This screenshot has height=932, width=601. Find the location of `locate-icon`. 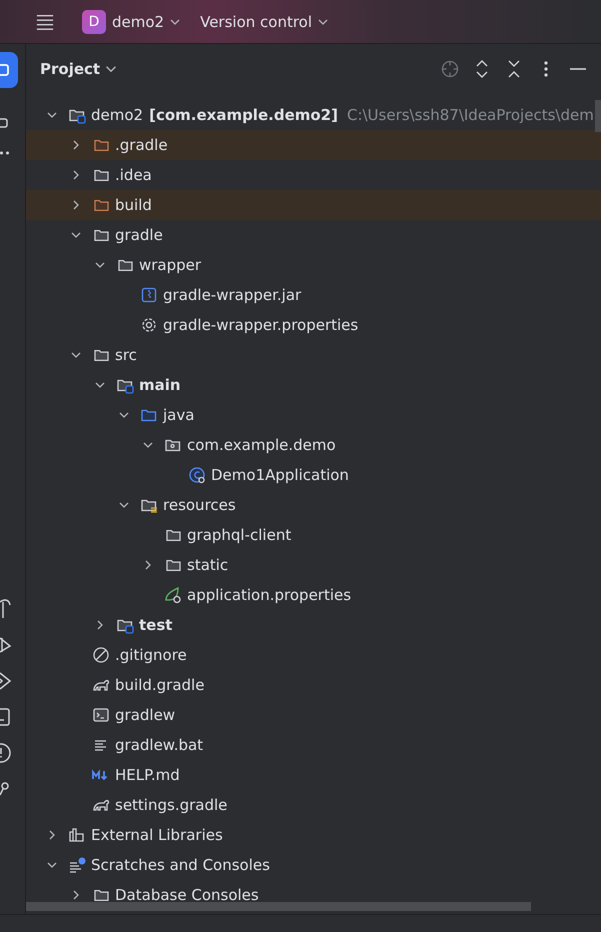

locate-icon is located at coordinates (450, 69).